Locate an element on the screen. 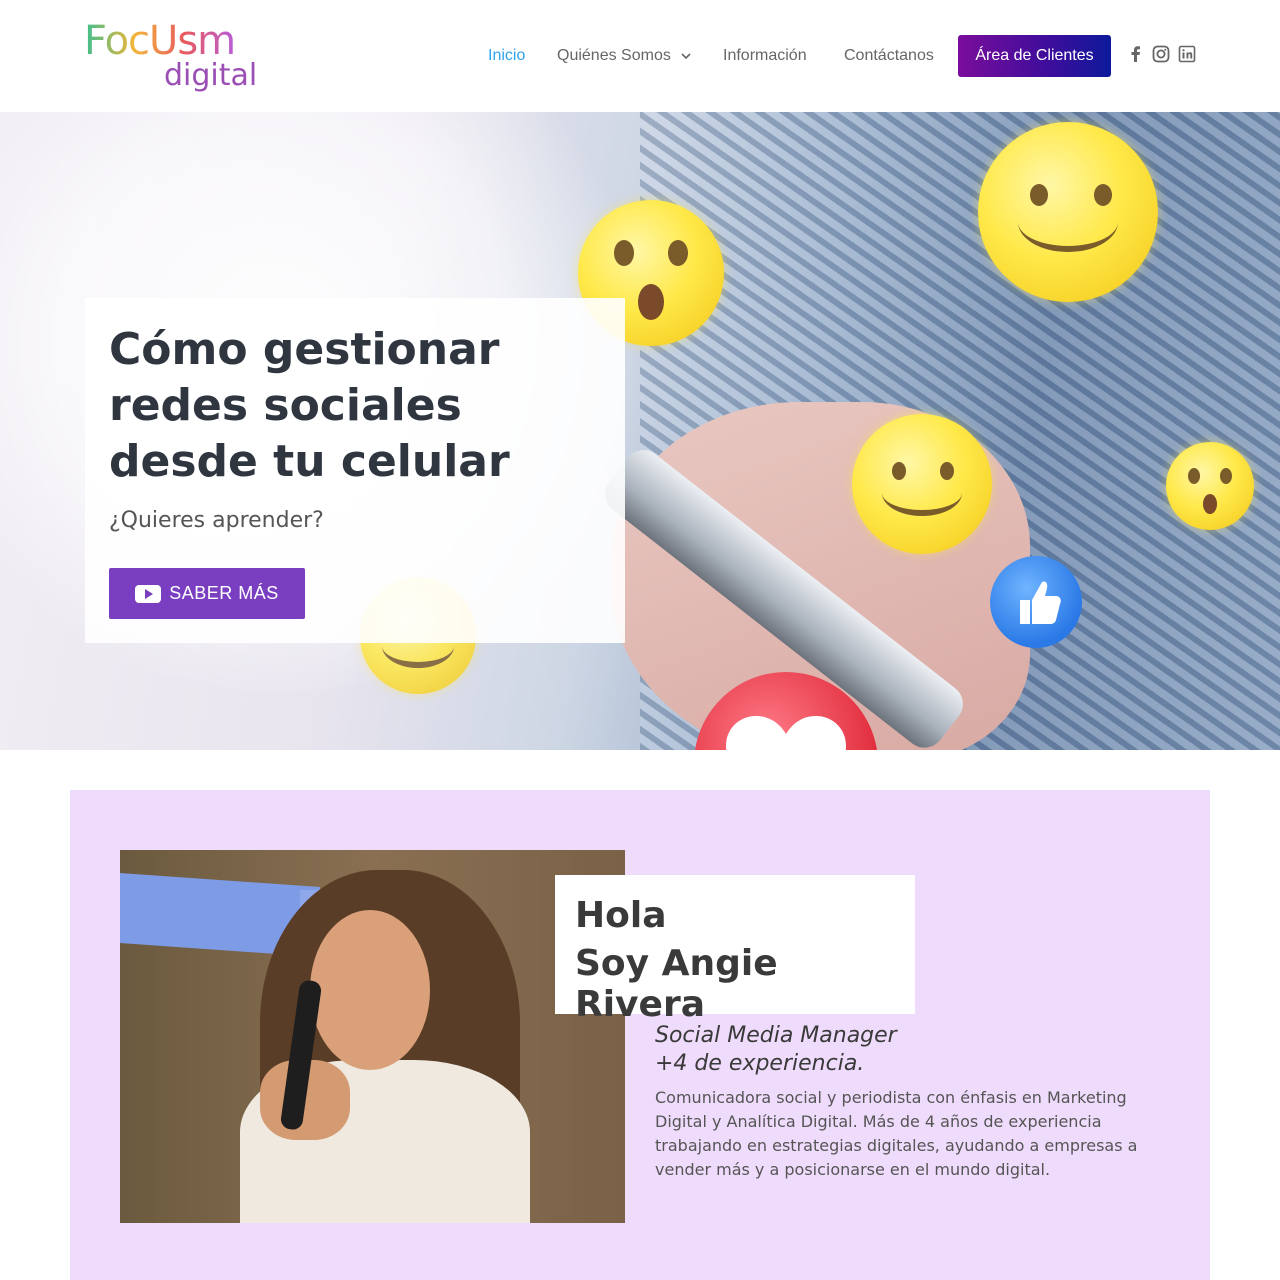 This screenshot has width=1280, height=1280. role-line-2: +4 de experiencia. is located at coordinates (760, 1063).